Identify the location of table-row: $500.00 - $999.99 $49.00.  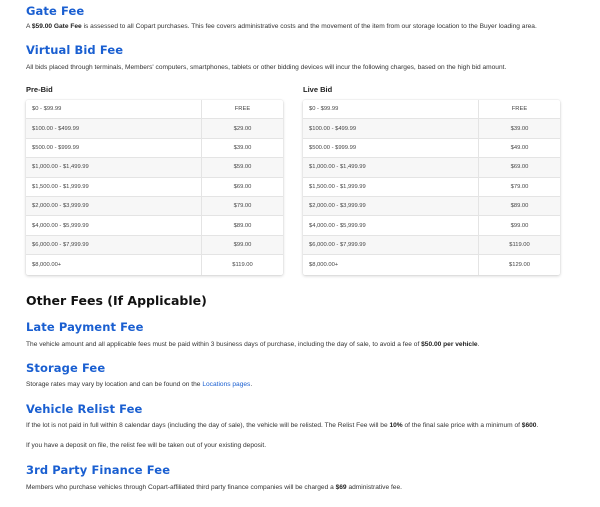
(431, 148).